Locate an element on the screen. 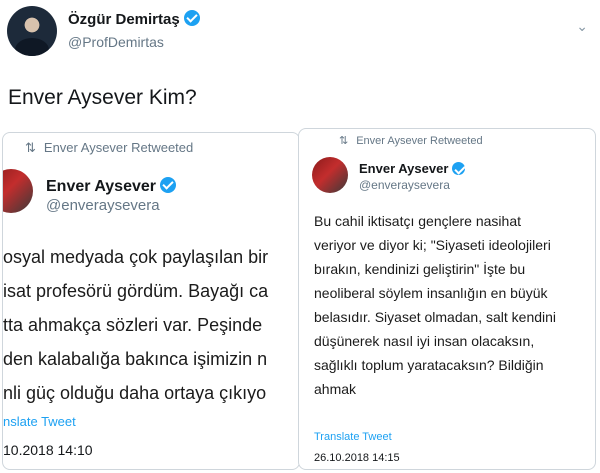  left-card-line: nli güç olduğu daha ortaya çıkıyo is located at coordinates (135, 393).